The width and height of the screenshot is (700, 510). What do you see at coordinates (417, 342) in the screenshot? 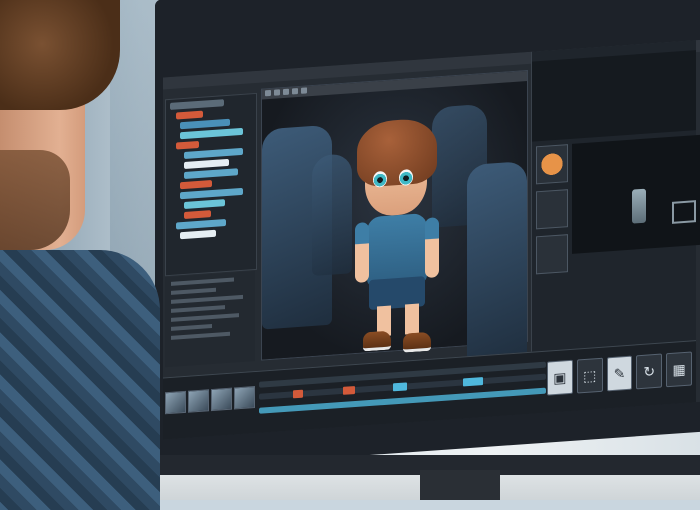
I see `character-shoe-right` at bounding box center [417, 342].